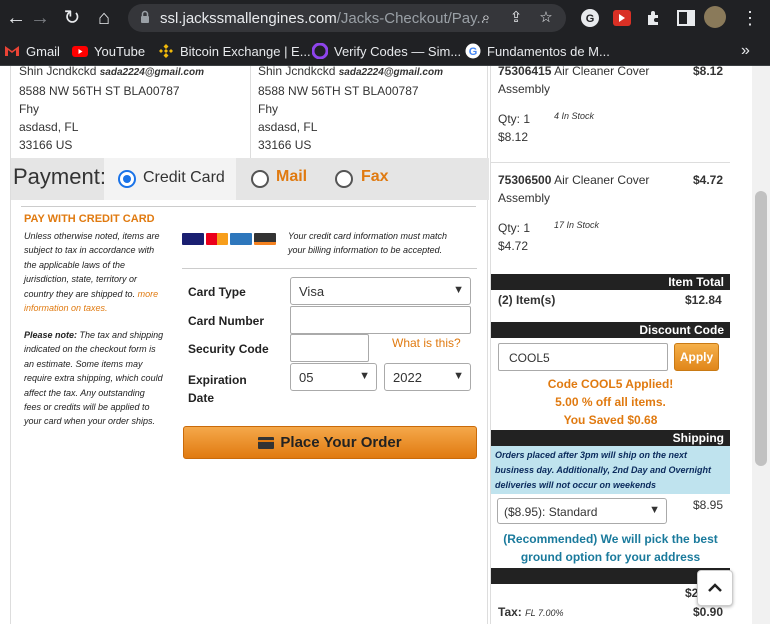 Image resolution: width=770 pixels, height=624 pixels. I want to click on section-divider, so click(248, 206).